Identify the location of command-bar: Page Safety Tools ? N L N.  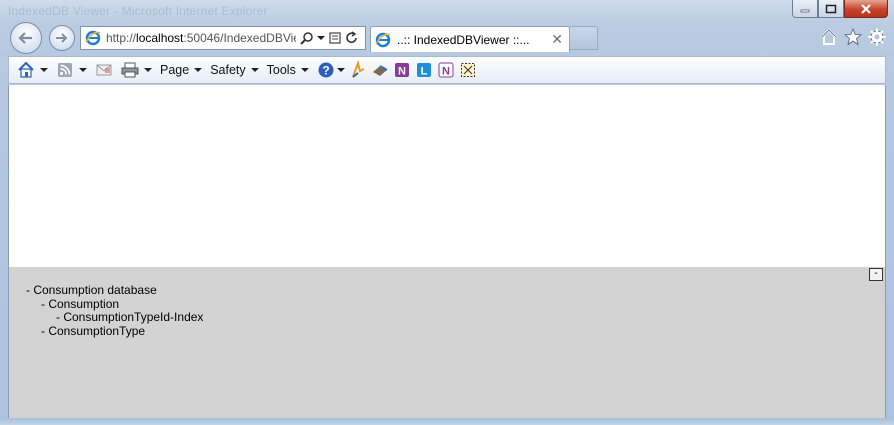
(447, 70).